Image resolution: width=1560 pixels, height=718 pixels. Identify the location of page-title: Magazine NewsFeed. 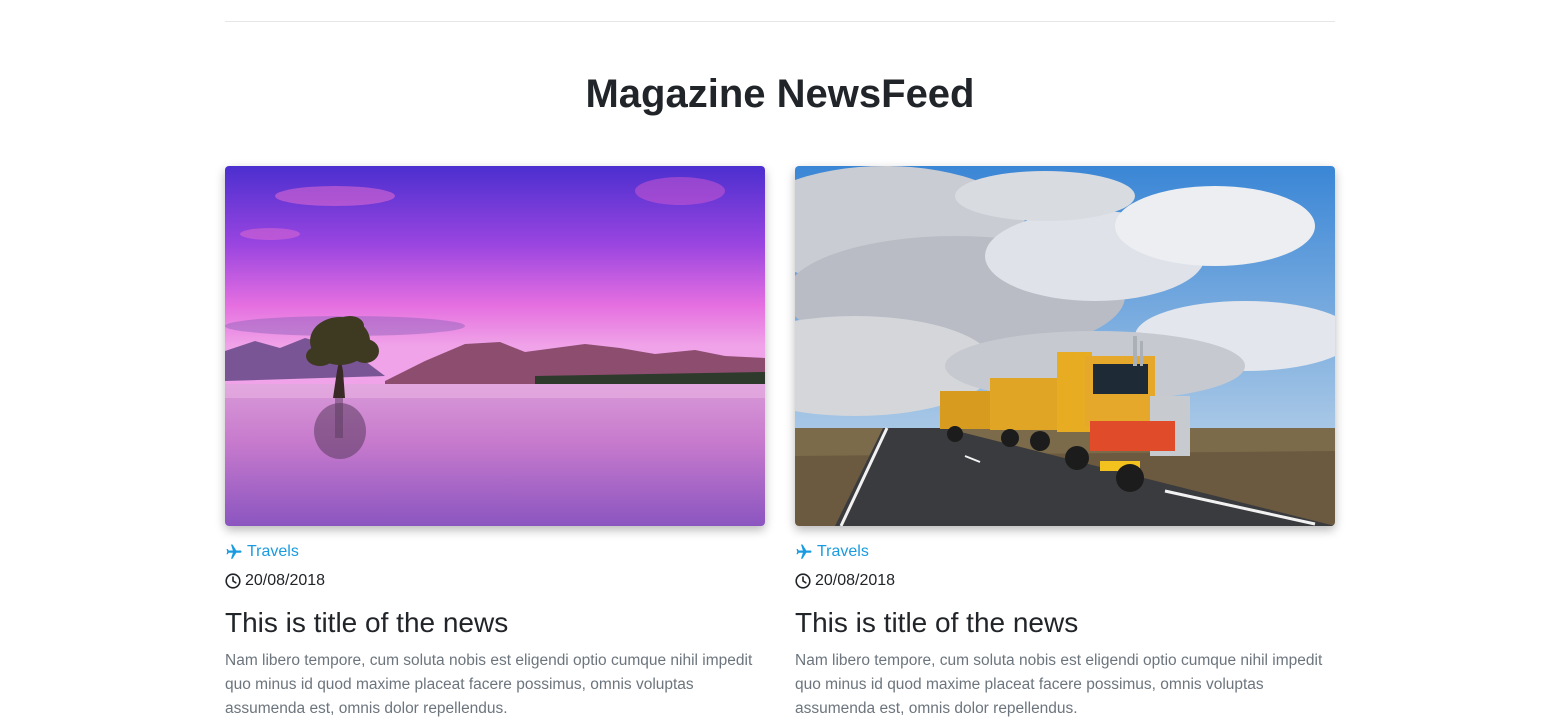
(780, 94).